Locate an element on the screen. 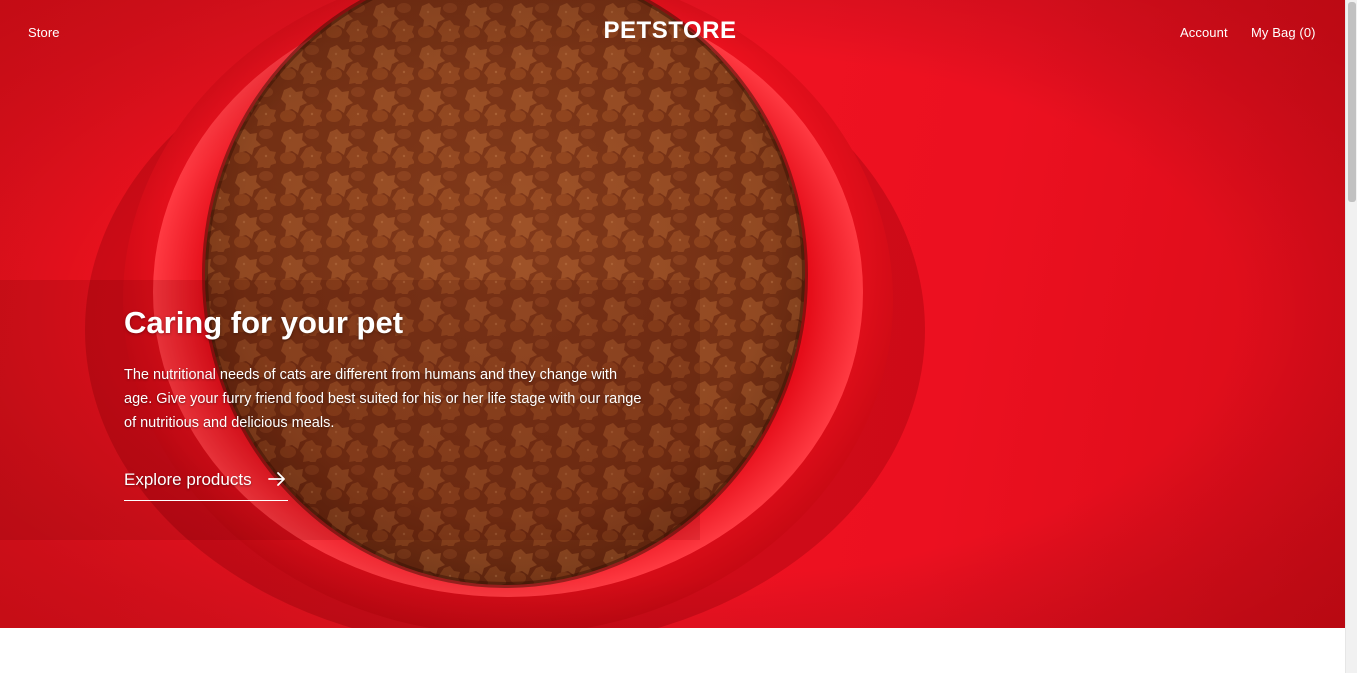  arrow-right-icon is located at coordinates (277, 481).